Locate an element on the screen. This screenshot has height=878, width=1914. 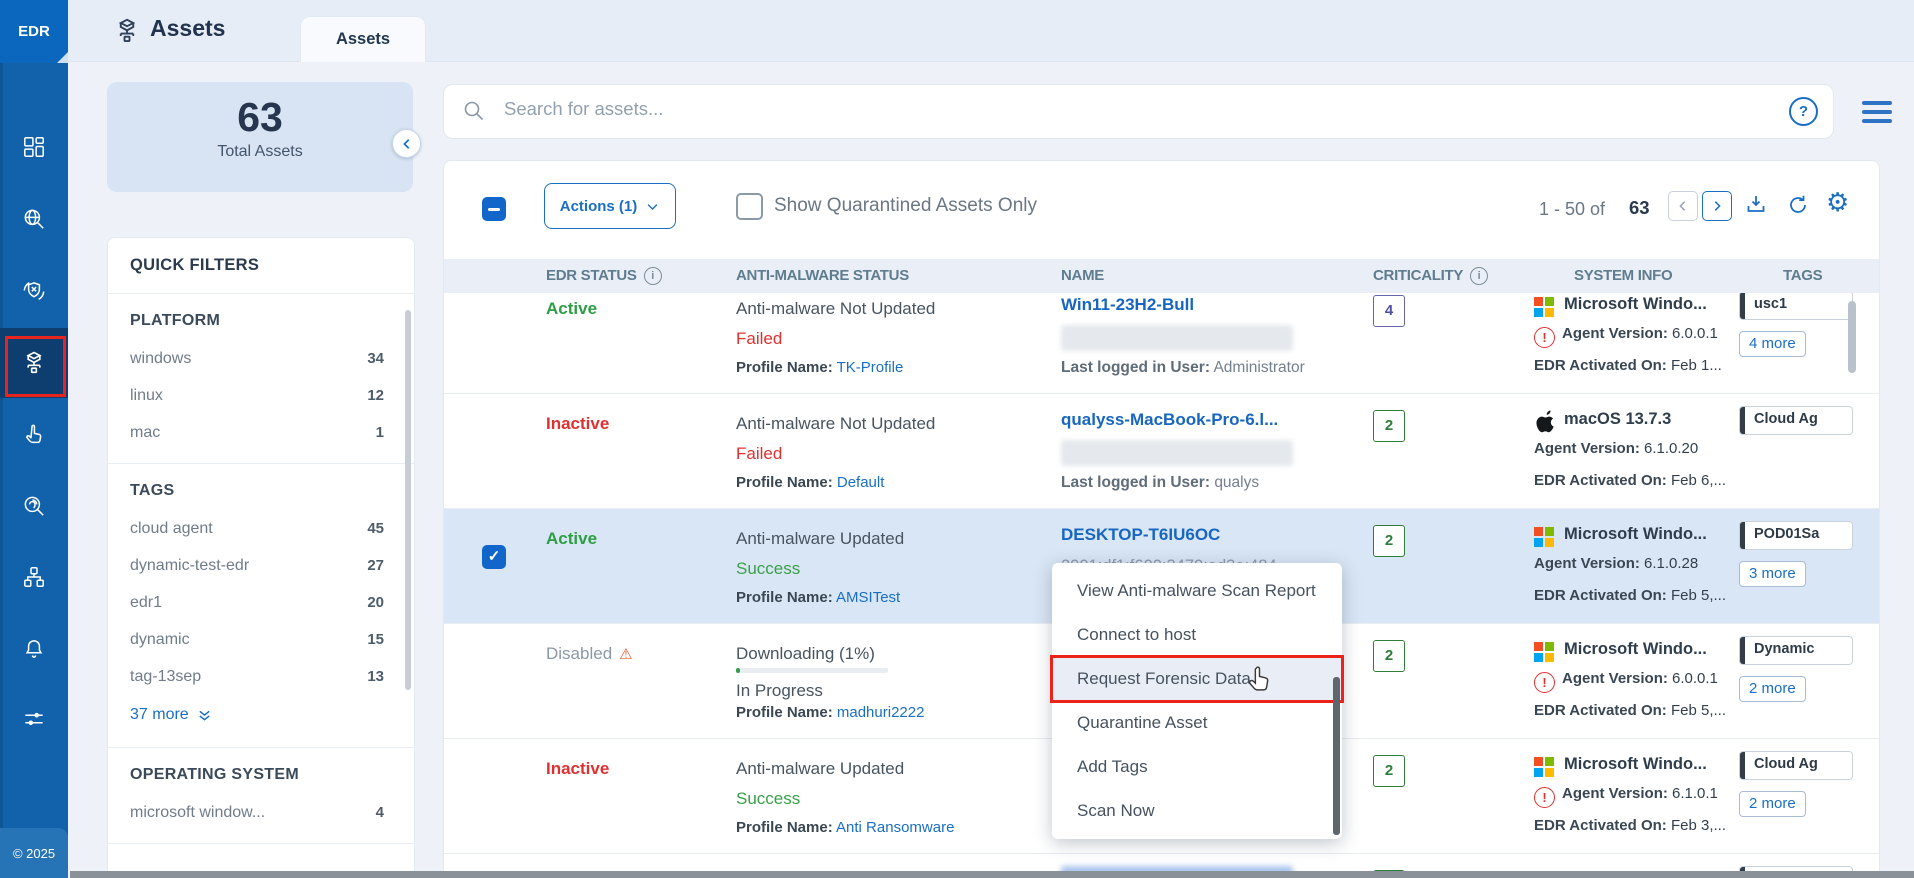
actions-button: Actions (1) is located at coordinates (610, 206).